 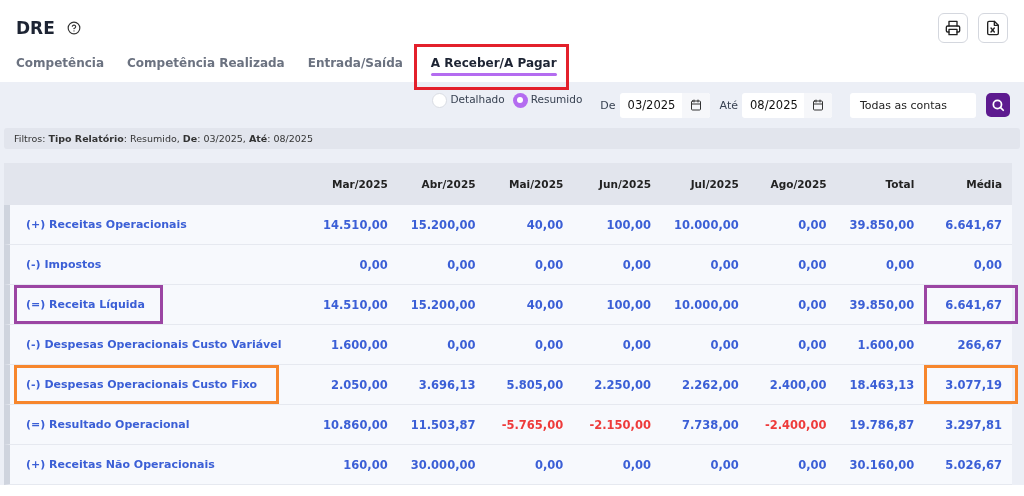 What do you see at coordinates (512, 138) in the screenshot?
I see `filter-summary: Filtros: Tipo Relatório: Resumido, De: 03/2025, Até: 08/2025` at bounding box center [512, 138].